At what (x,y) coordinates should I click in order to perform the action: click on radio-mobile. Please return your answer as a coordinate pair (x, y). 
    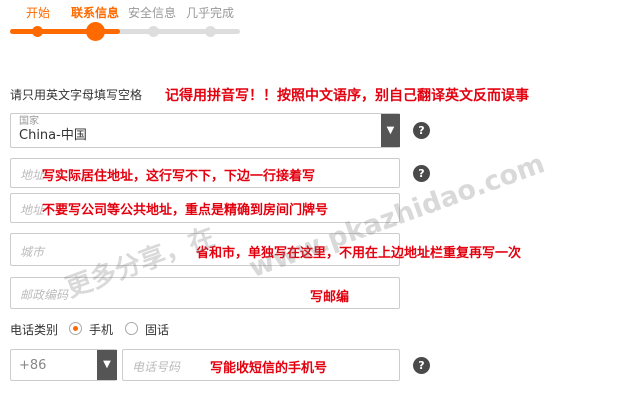
    Looking at the image, I should click on (75, 328).